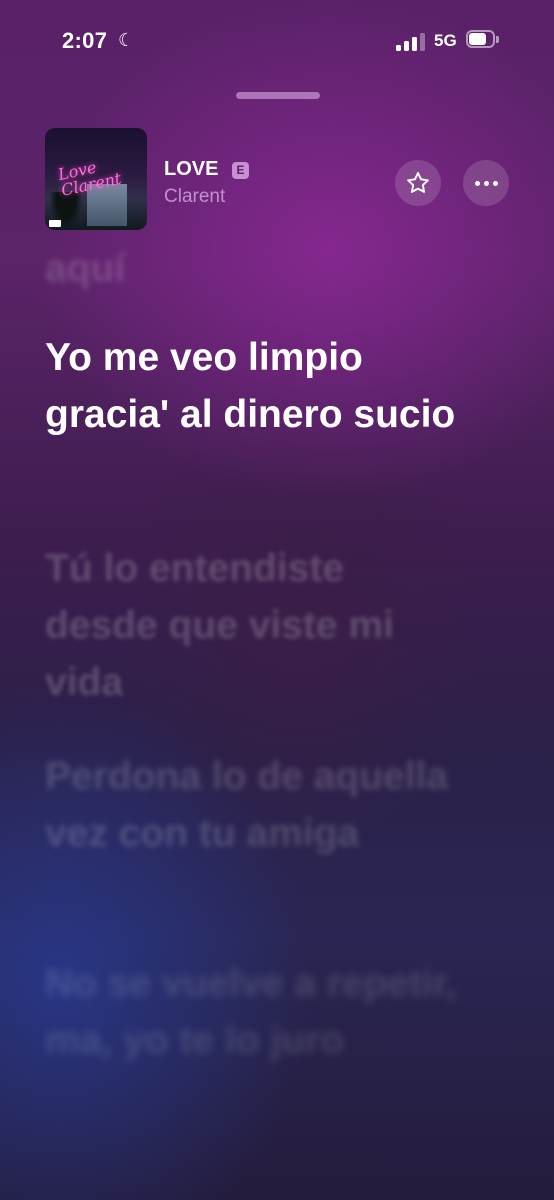  Describe the element at coordinates (255, 268) in the screenshot. I see `lyric-line-previous: aquí` at that location.